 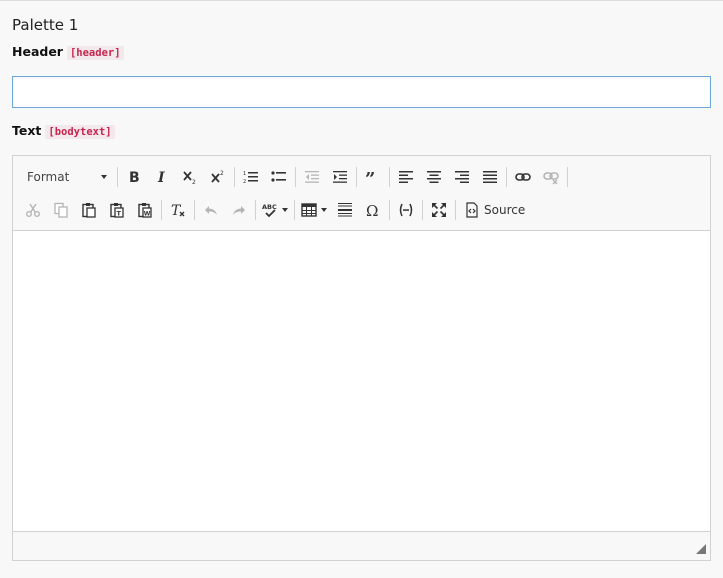 I want to click on numbered-list-icon: 12, so click(x=250, y=178).